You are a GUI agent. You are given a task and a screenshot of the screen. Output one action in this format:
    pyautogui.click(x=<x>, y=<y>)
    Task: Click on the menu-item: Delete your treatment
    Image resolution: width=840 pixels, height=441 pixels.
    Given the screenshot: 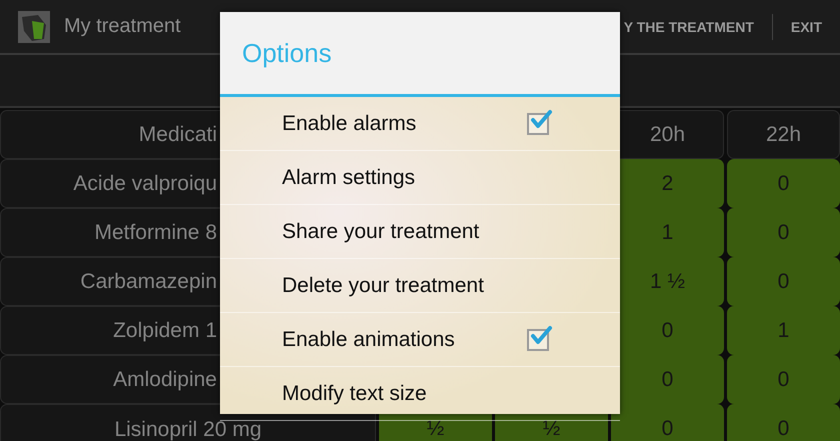 What is the action you would take?
    pyautogui.click(x=420, y=286)
    